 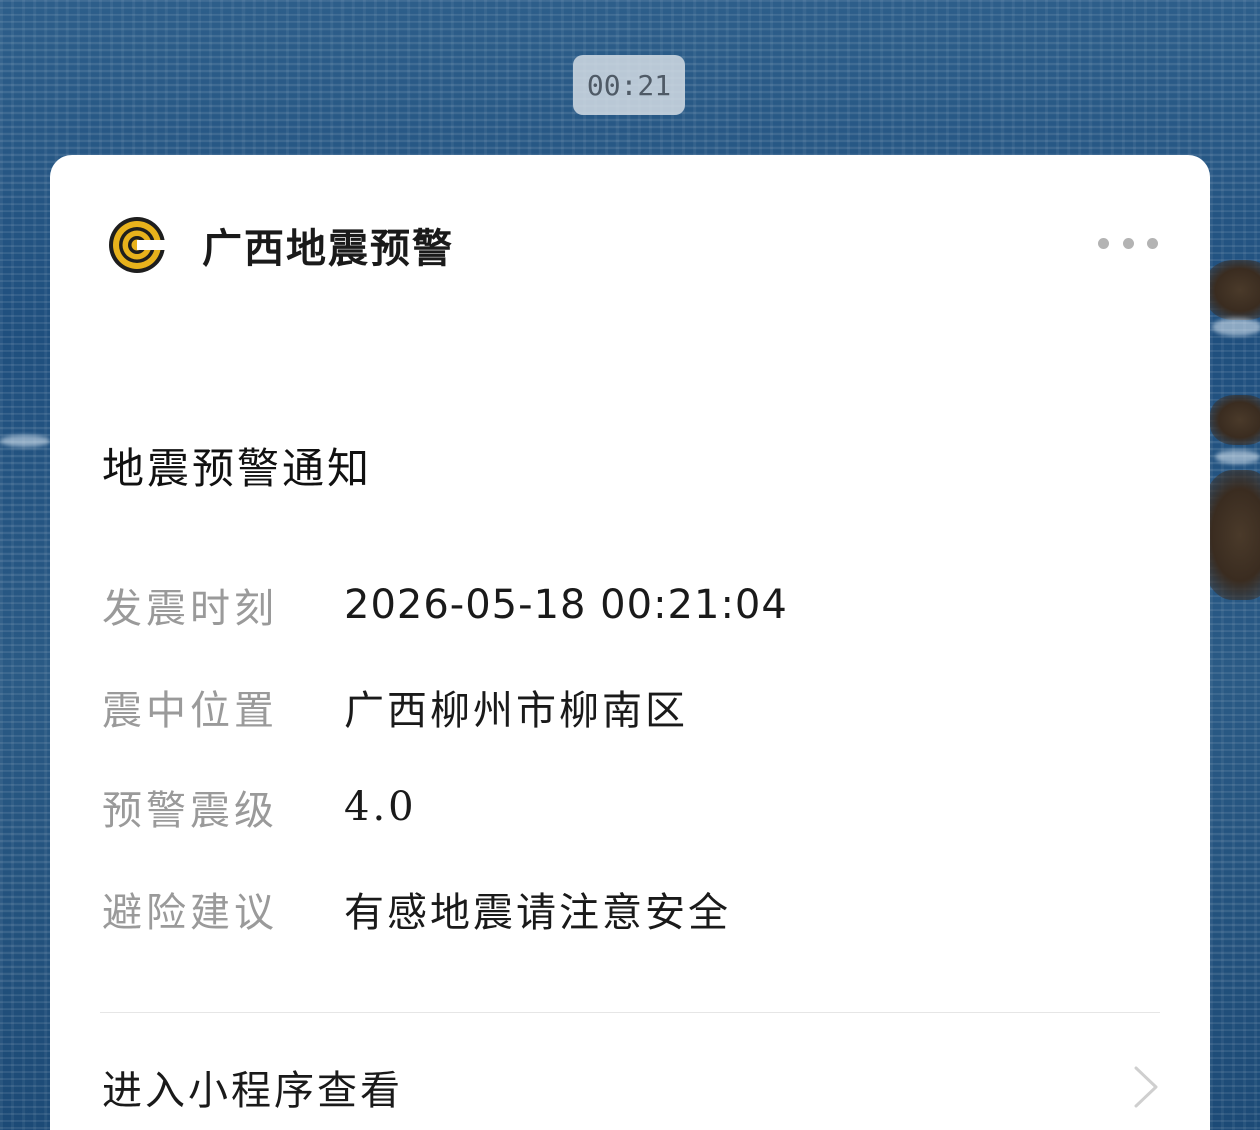 I want to click on chevron-right-icon, so click(x=1146, y=1087).